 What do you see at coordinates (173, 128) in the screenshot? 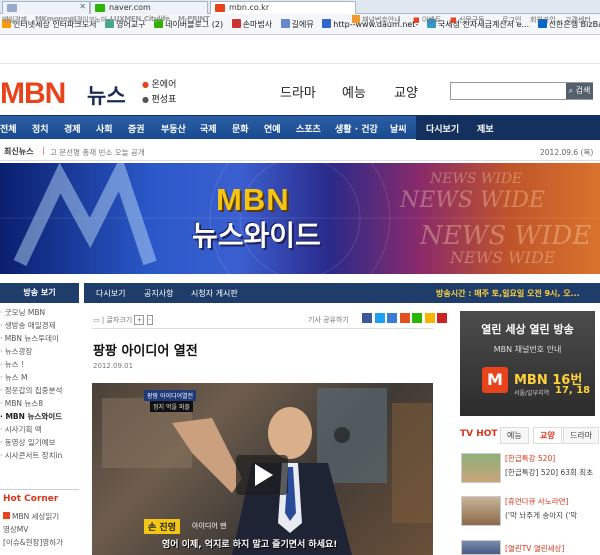
I see `nav-item: 부동산` at bounding box center [173, 128].